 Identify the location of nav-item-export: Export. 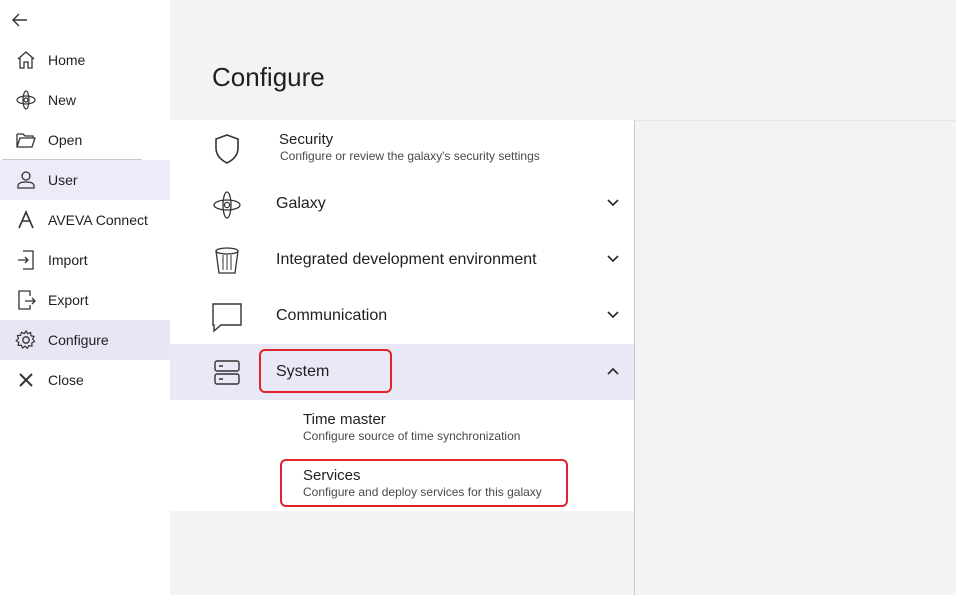
(85, 300).